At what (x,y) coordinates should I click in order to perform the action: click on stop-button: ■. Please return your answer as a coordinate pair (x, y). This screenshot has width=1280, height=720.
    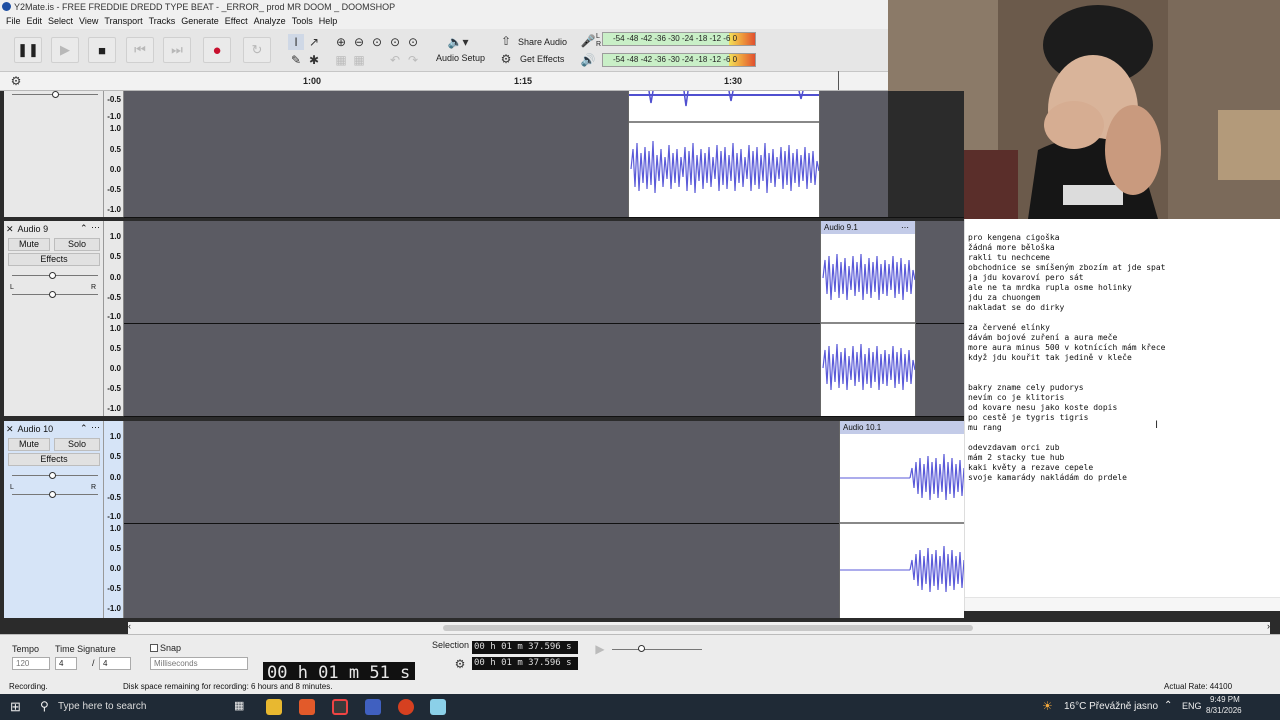
    Looking at the image, I should click on (102, 50).